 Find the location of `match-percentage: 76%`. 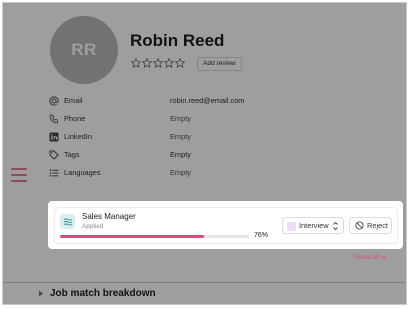

match-percentage: 76% is located at coordinates (261, 235).